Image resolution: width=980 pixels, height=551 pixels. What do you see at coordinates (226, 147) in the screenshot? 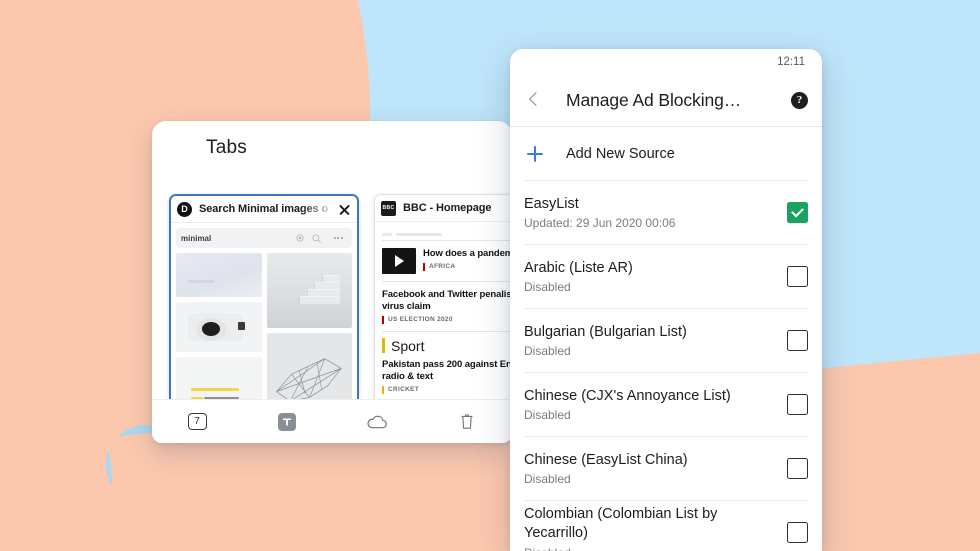
I see `page-title: Tabs` at bounding box center [226, 147].